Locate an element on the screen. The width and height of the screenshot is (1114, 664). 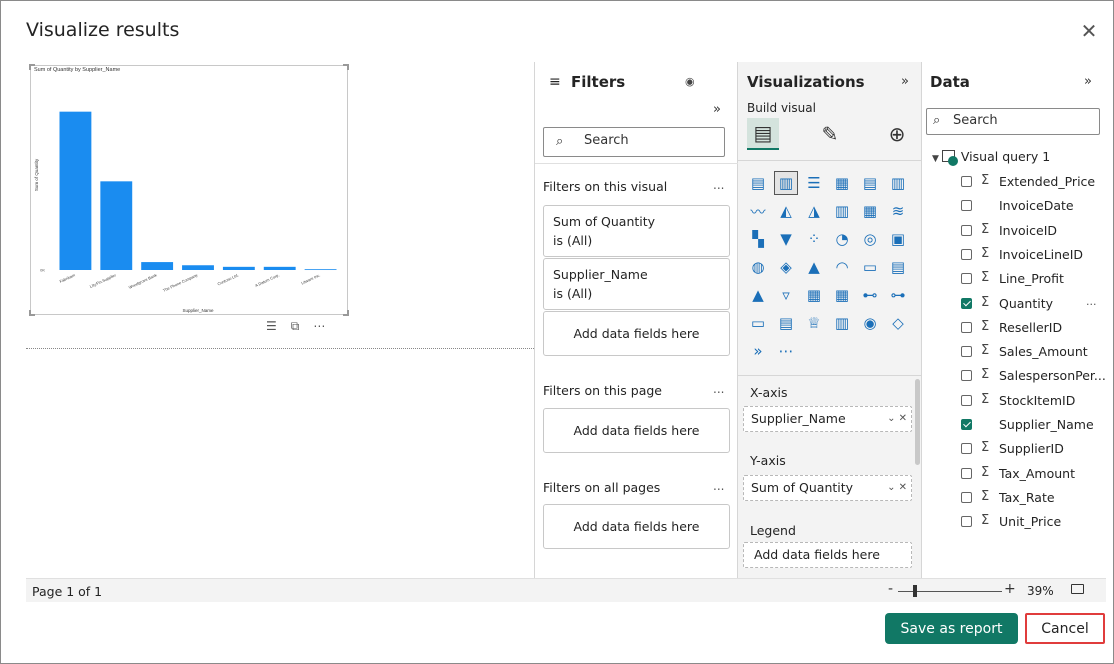
qa-icon: ▭ is located at coordinates (758, 323).